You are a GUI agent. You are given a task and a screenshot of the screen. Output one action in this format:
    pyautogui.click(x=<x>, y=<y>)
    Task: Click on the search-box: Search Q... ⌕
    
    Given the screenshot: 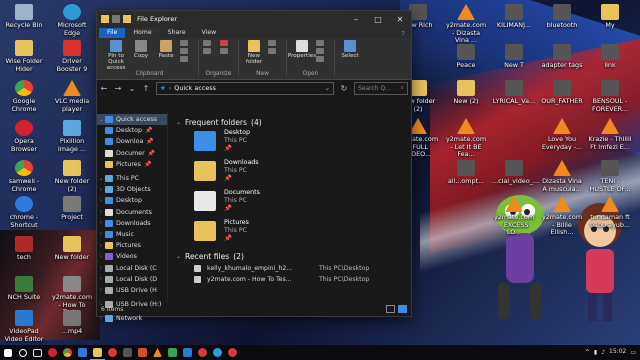 What is the action you would take?
    pyautogui.click(x=381, y=88)
    